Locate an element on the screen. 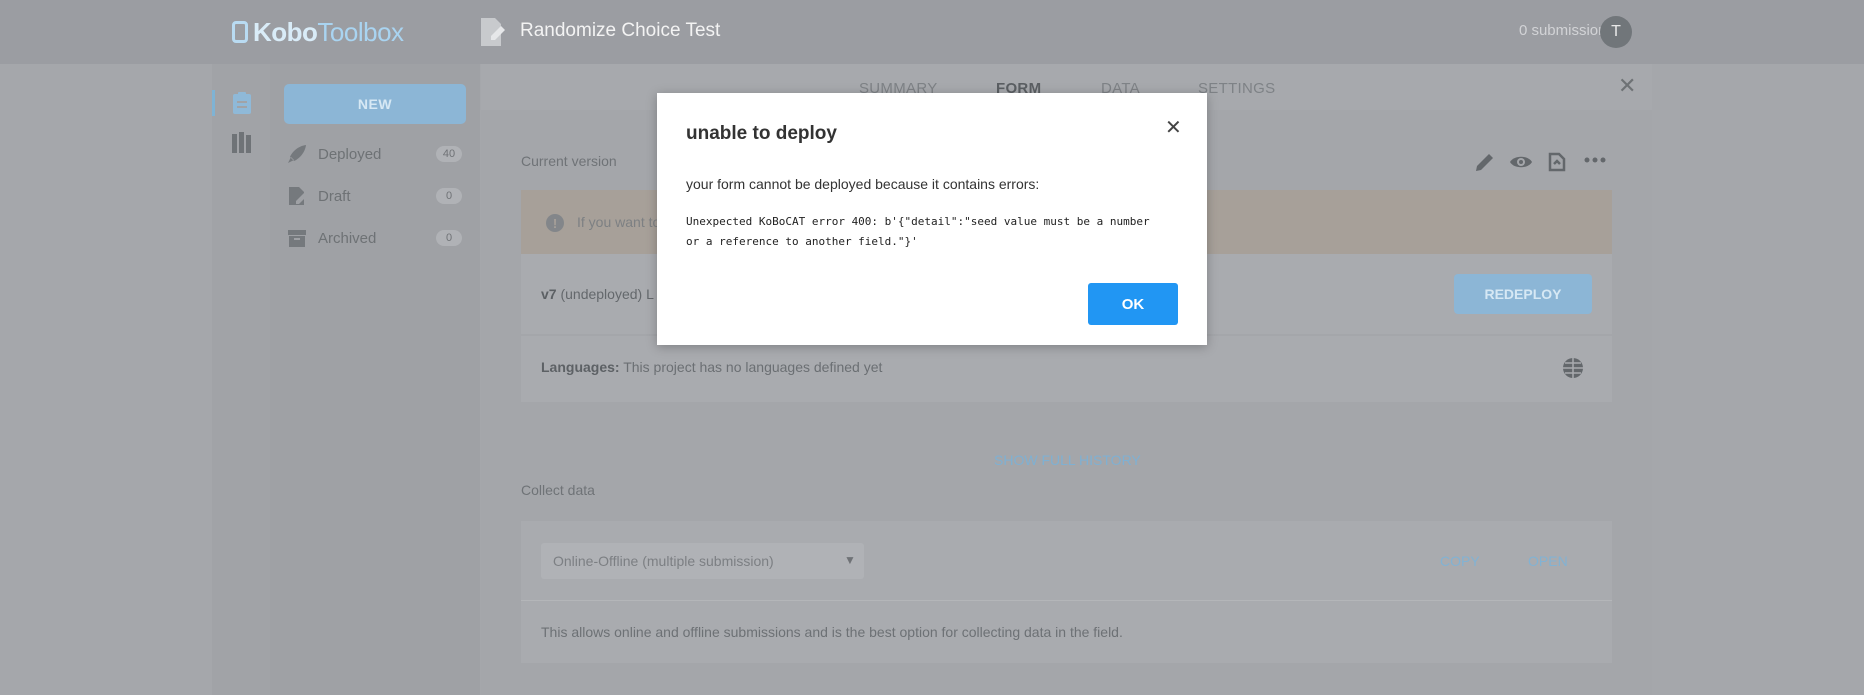  sidebar-item-deployed: Deployed 40 is located at coordinates (374, 154).